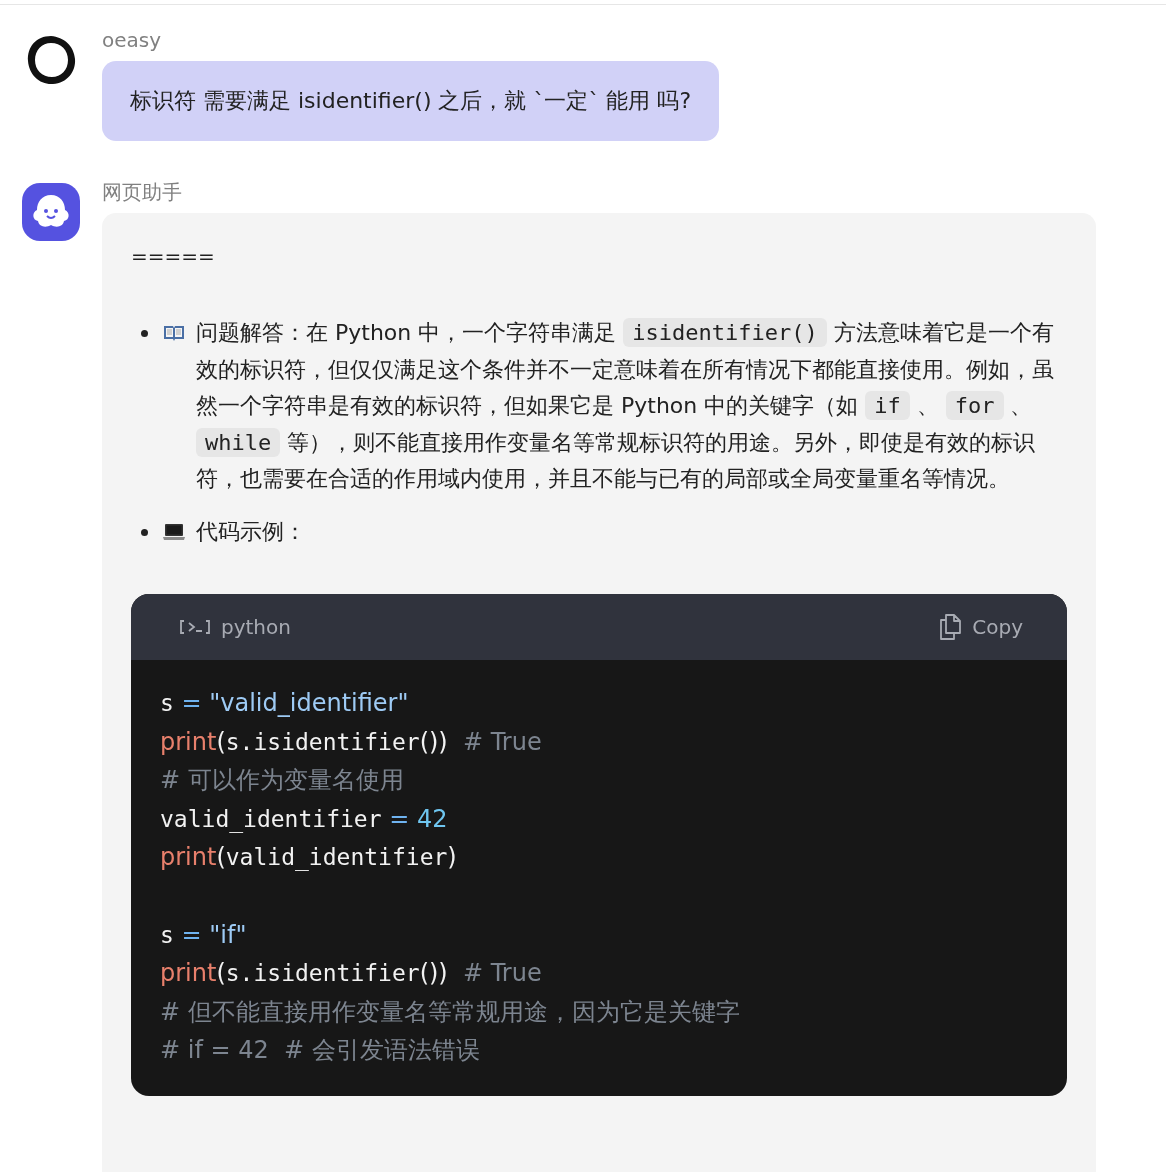 Image resolution: width=1166 pixels, height=1172 pixels. I want to click on answer-paragraph: 代码示例：, so click(251, 531).